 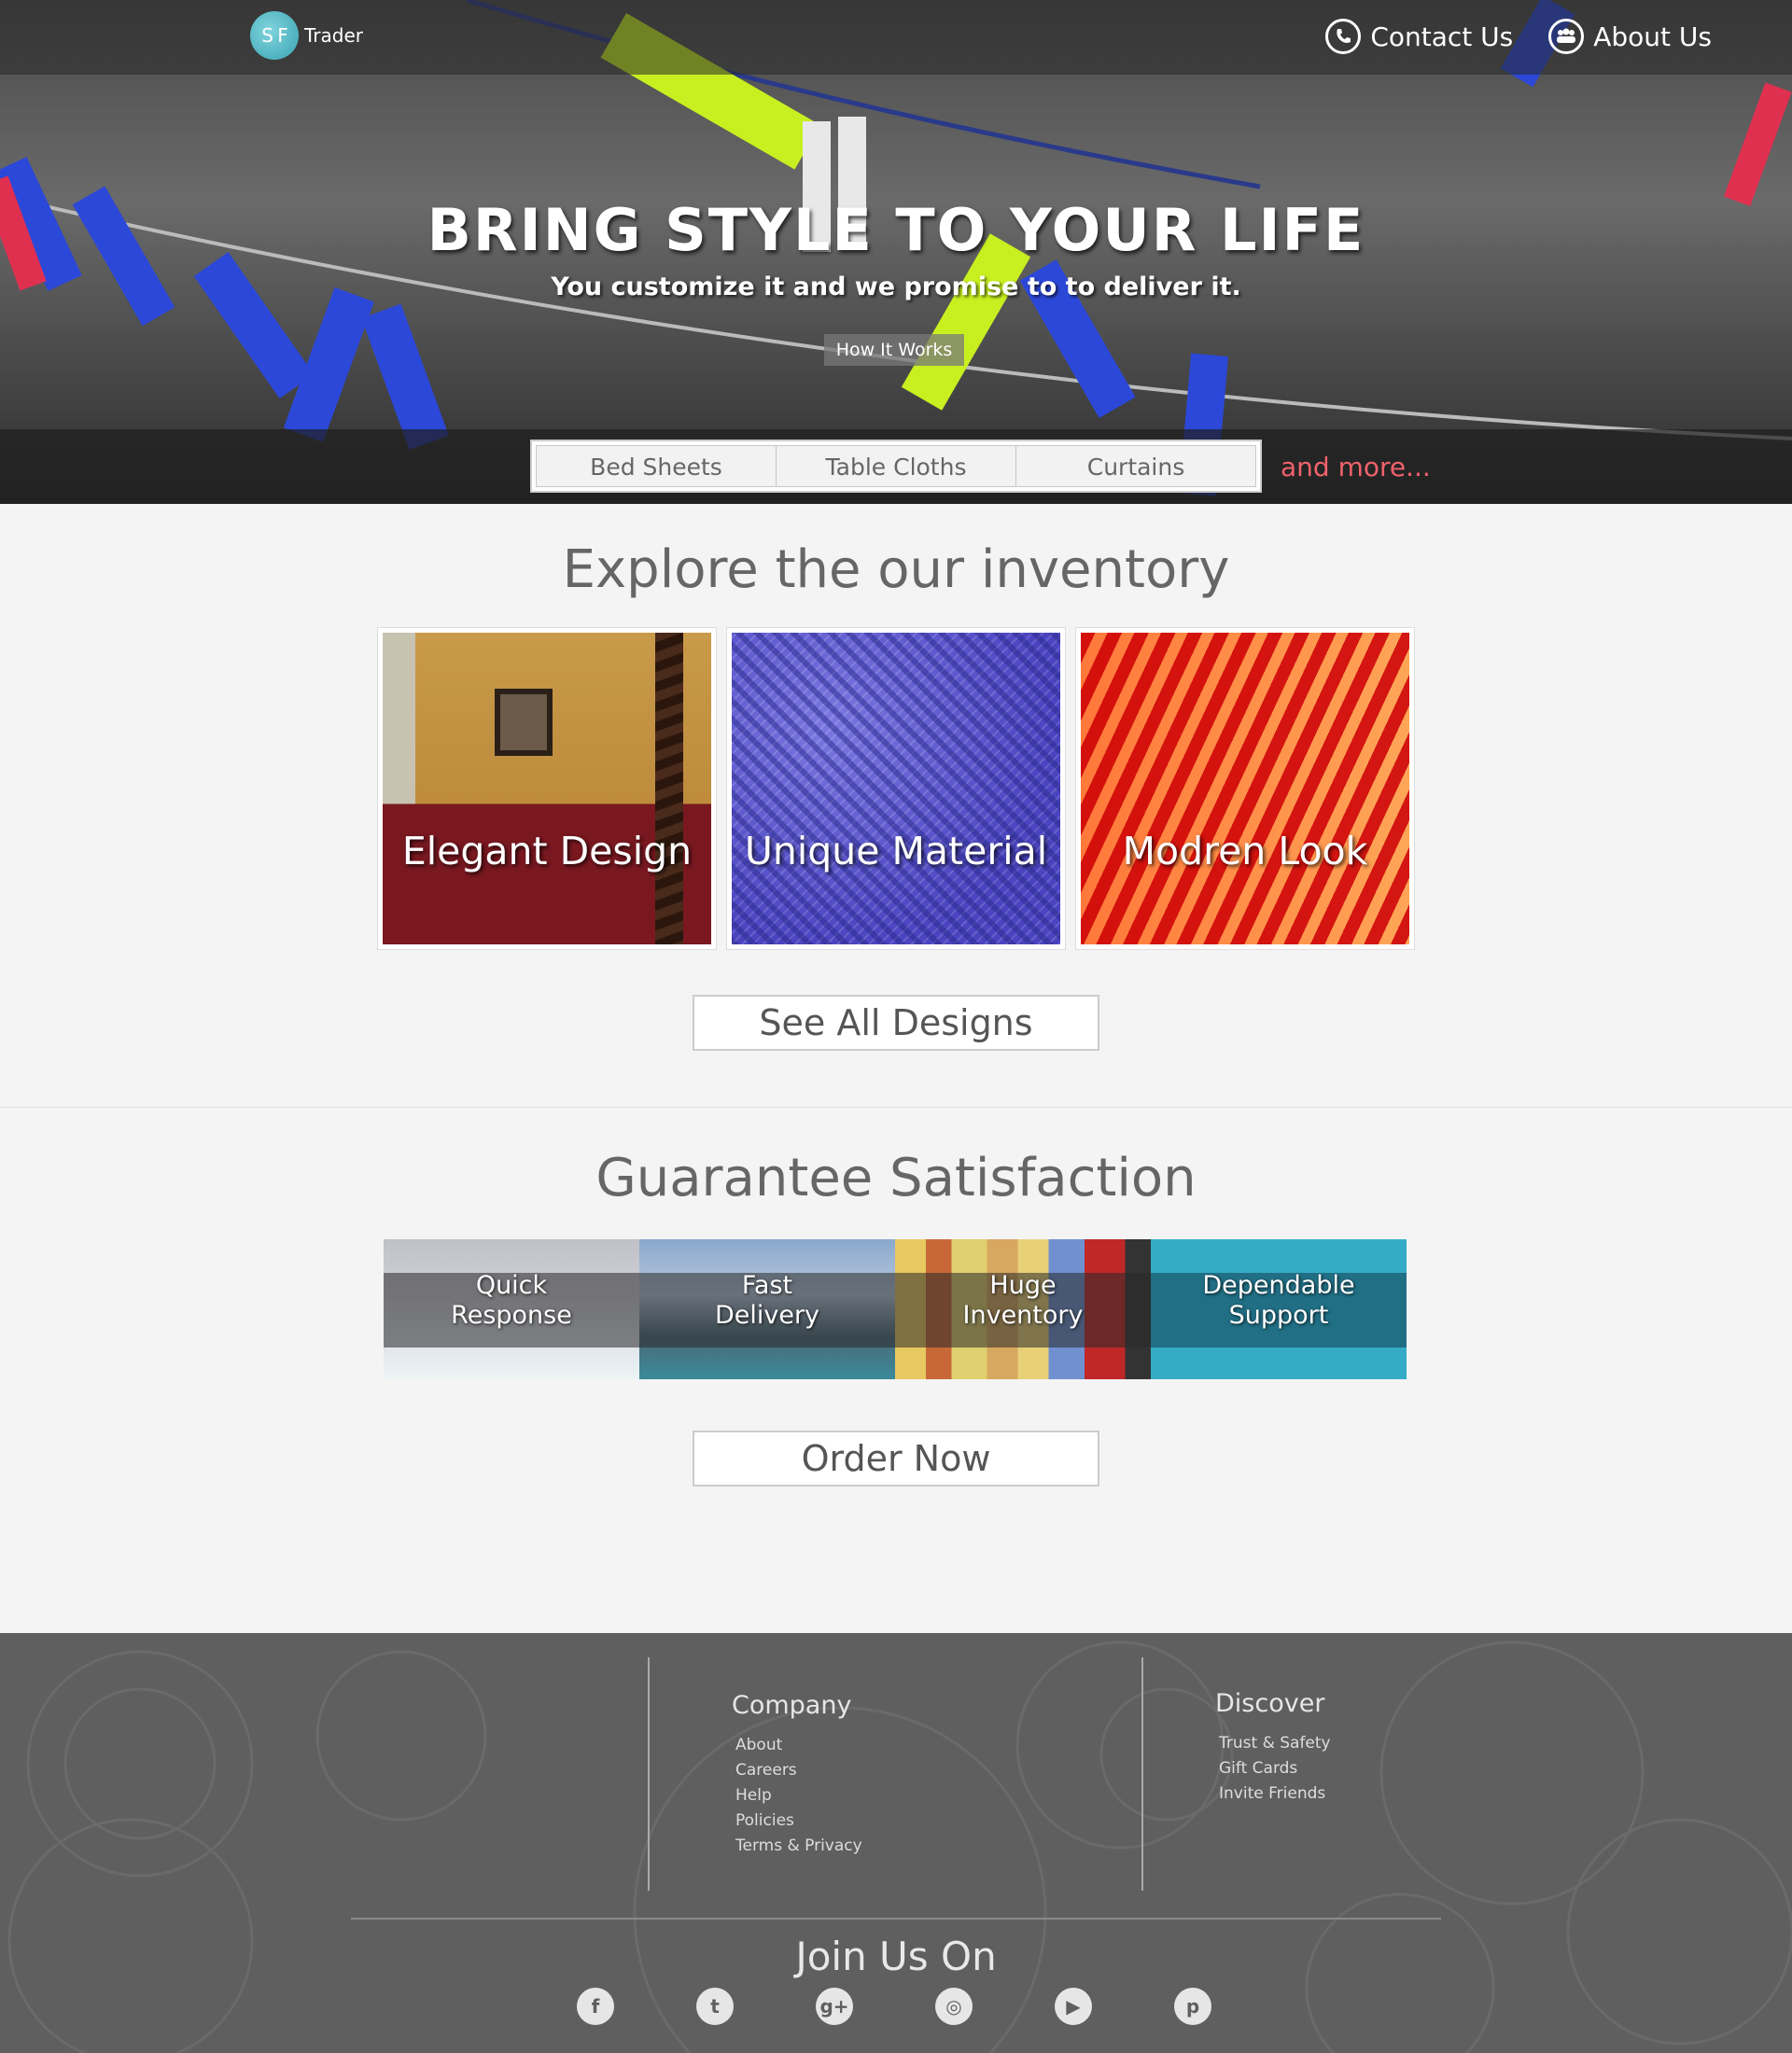 I want to click on tile-label: Elegant Design, so click(x=547, y=851).